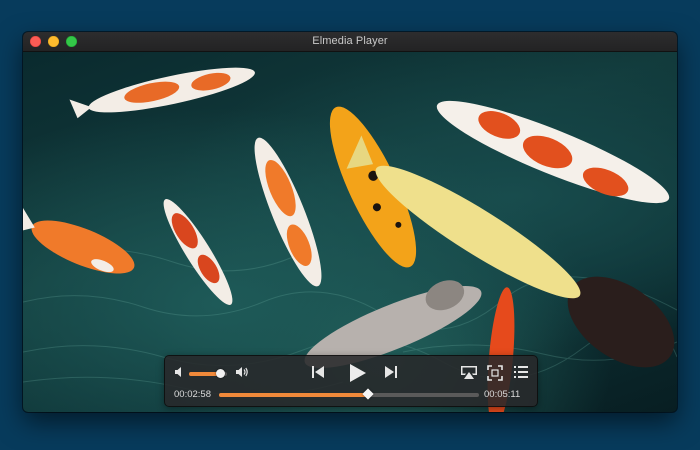 The height and width of the screenshot is (450, 700). I want to click on play-button, so click(357, 373).